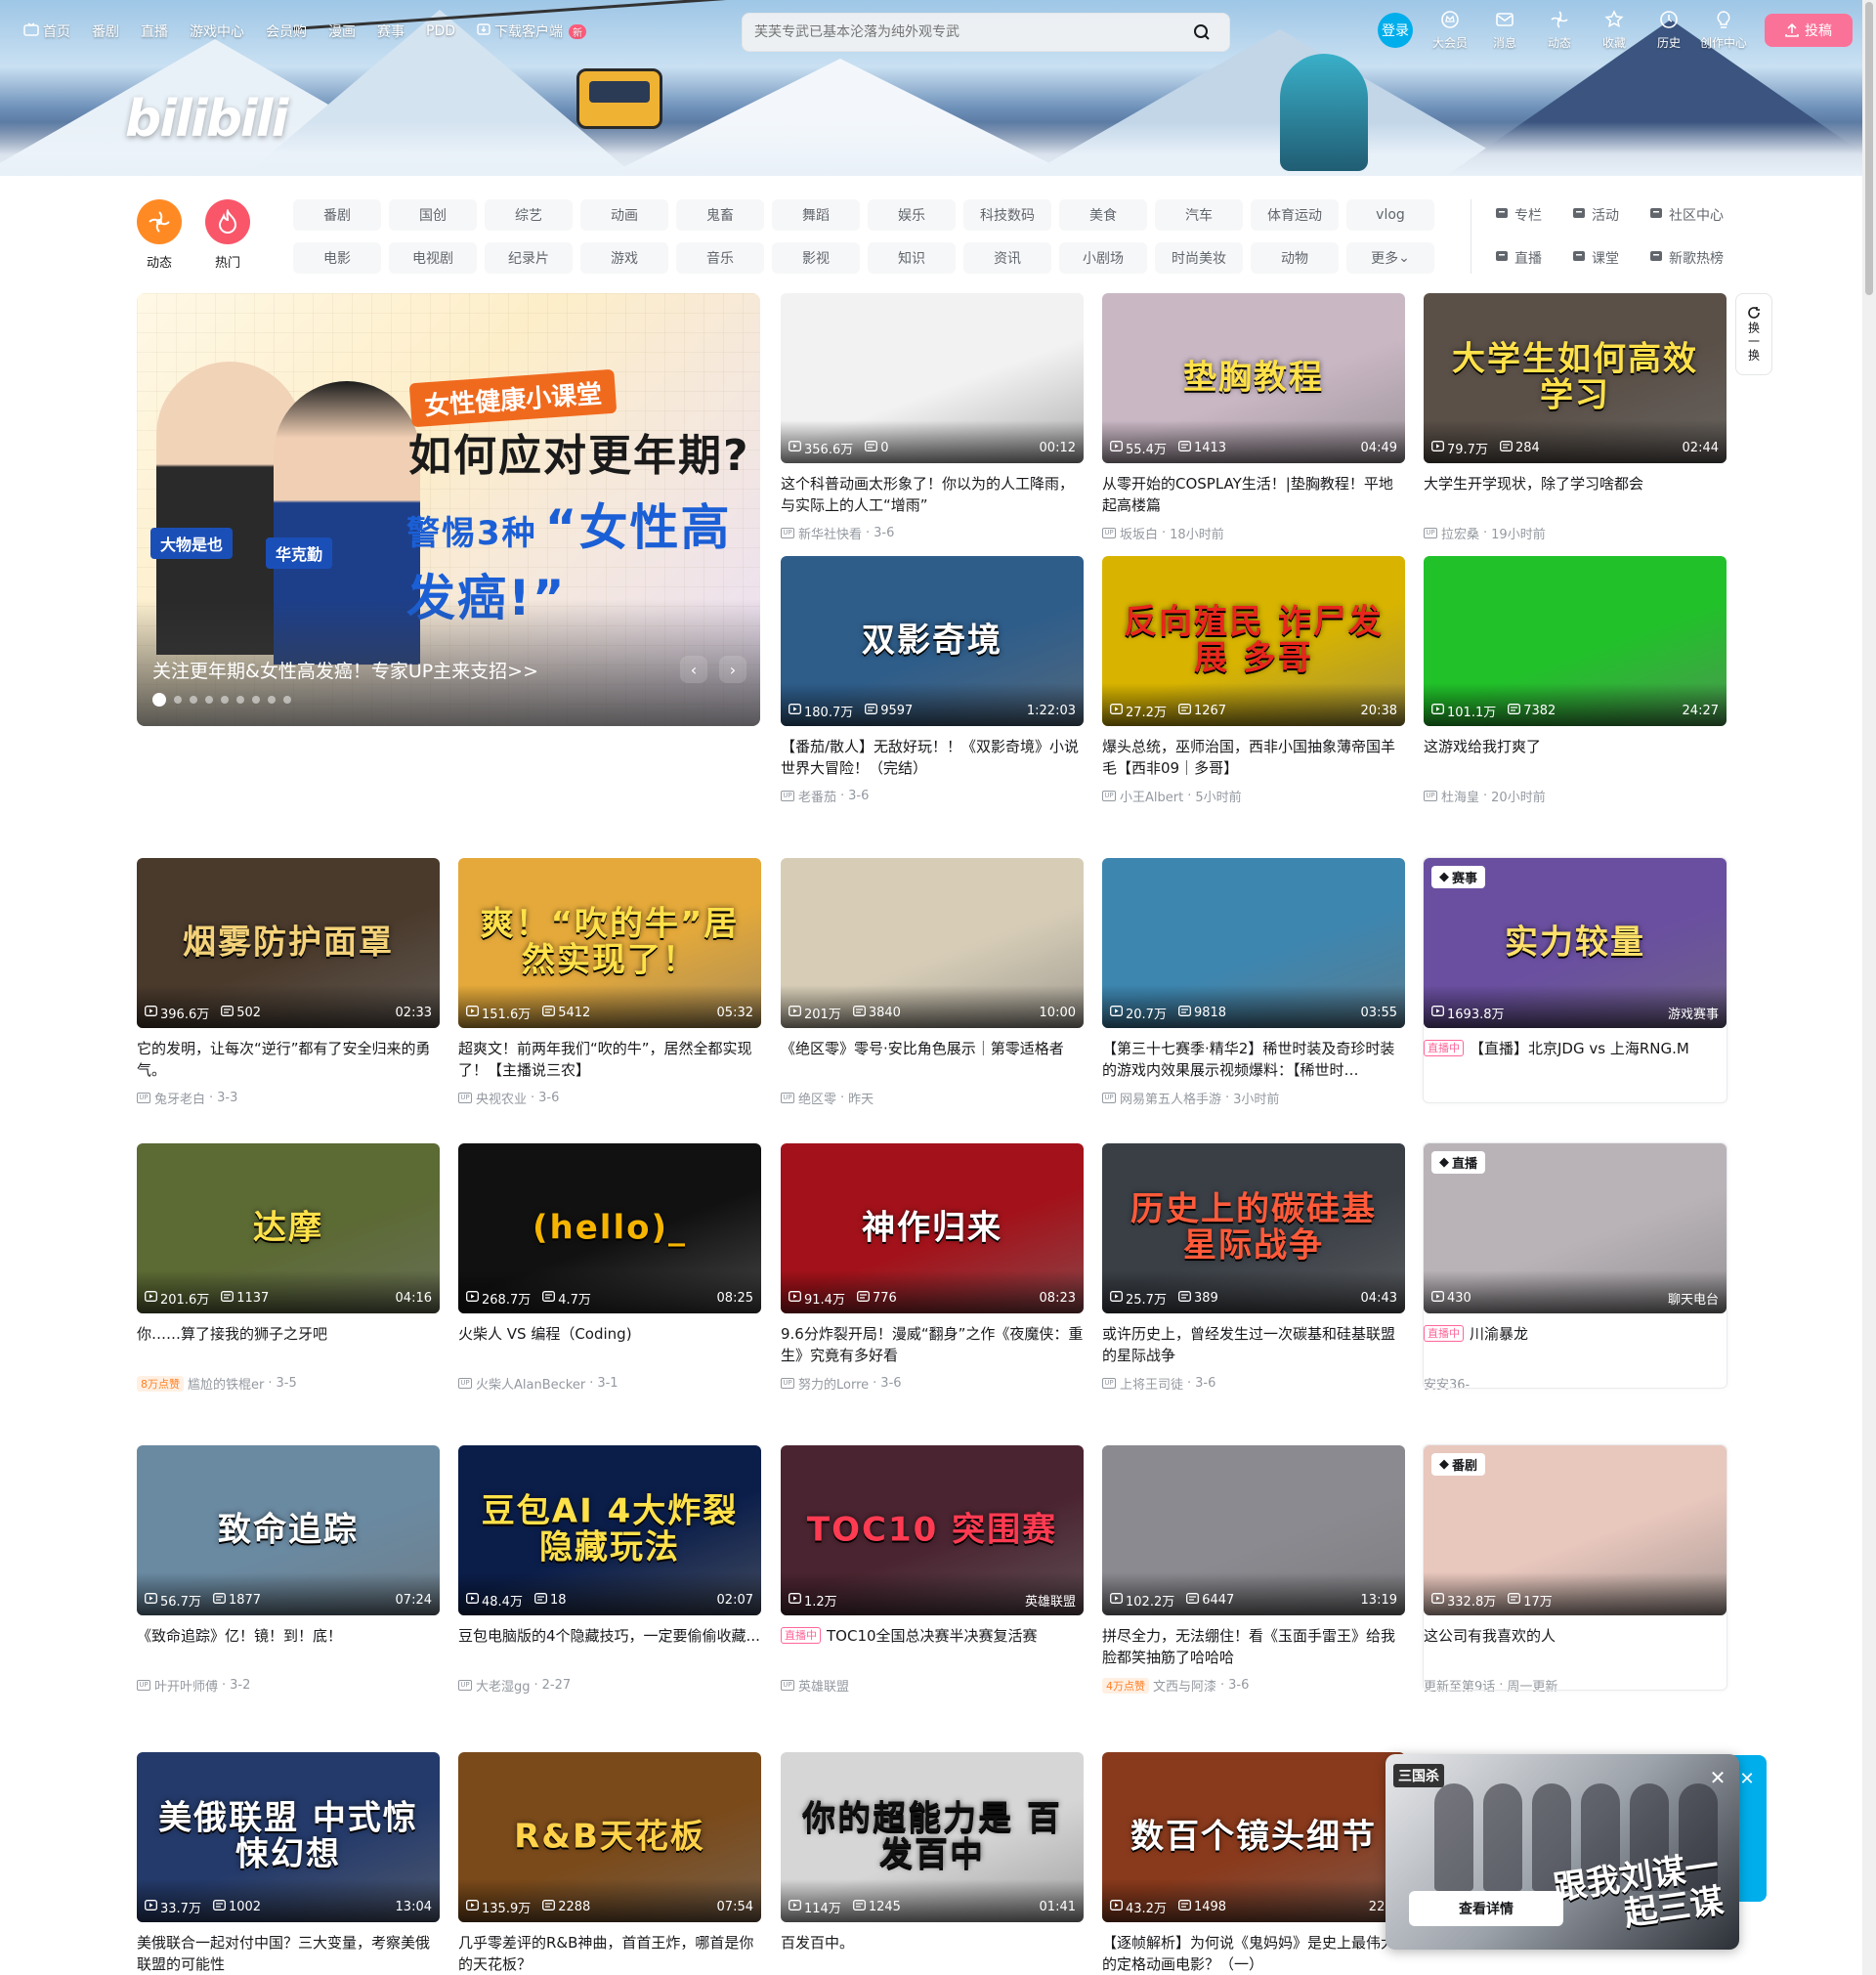 This screenshot has width=1876, height=1975. Describe the element at coordinates (1575, 378) in the screenshot. I see `video-thumbnail: 大学生如何高效学习 79.7万 284 02:44` at that location.